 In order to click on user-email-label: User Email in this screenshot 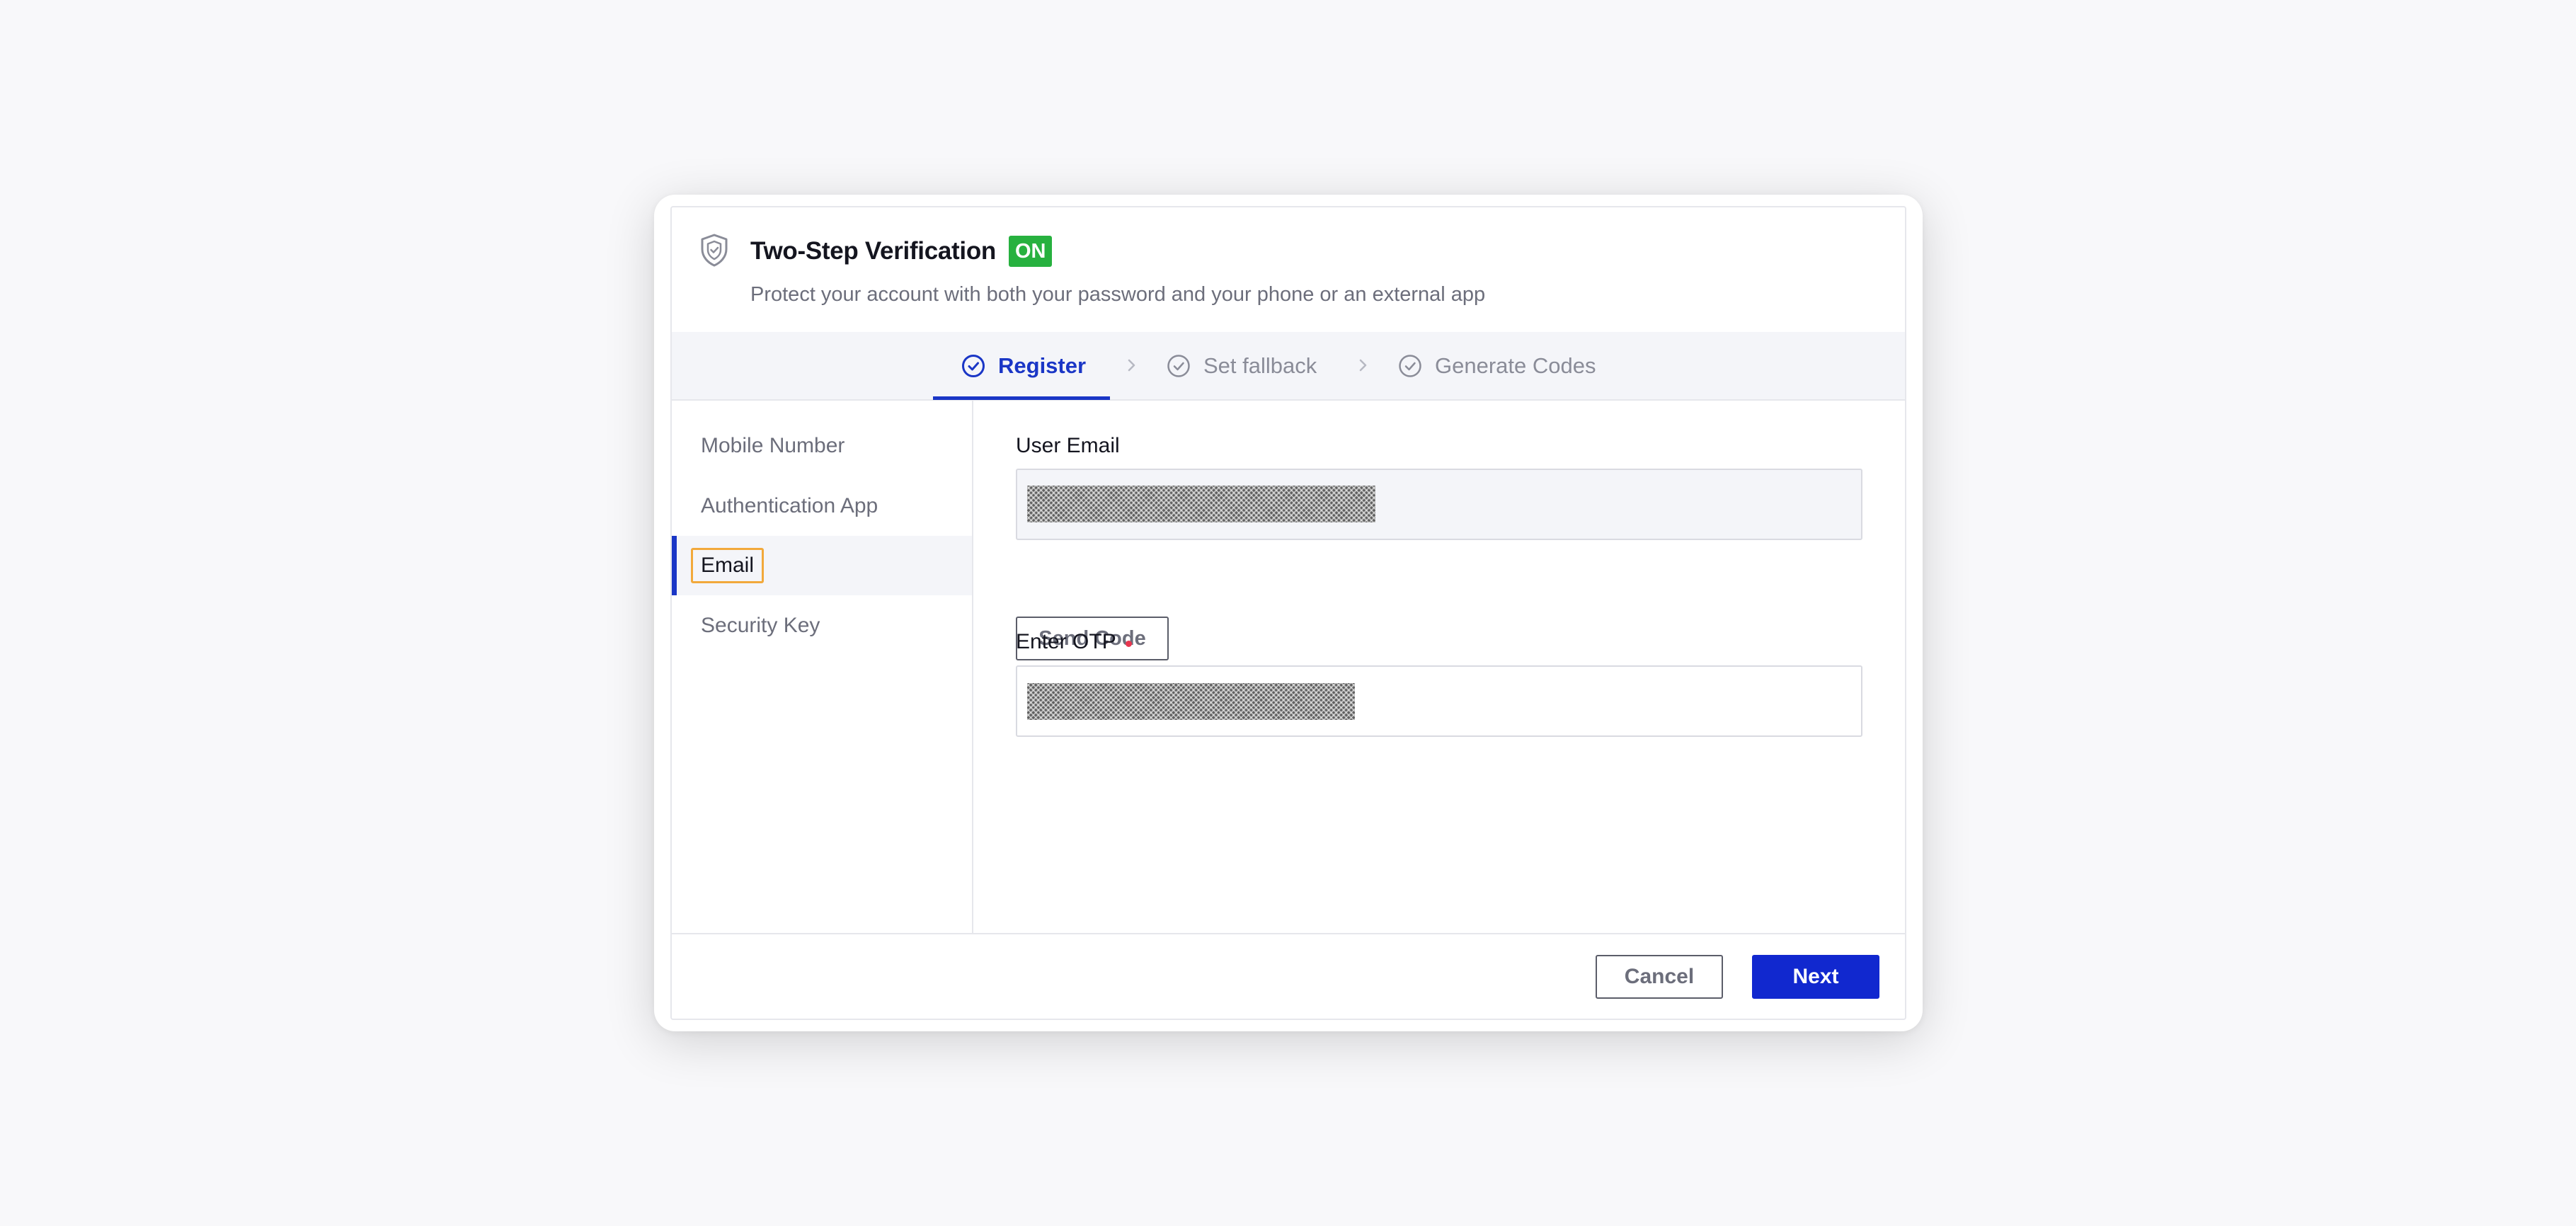, I will do `click(1068, 446)`.